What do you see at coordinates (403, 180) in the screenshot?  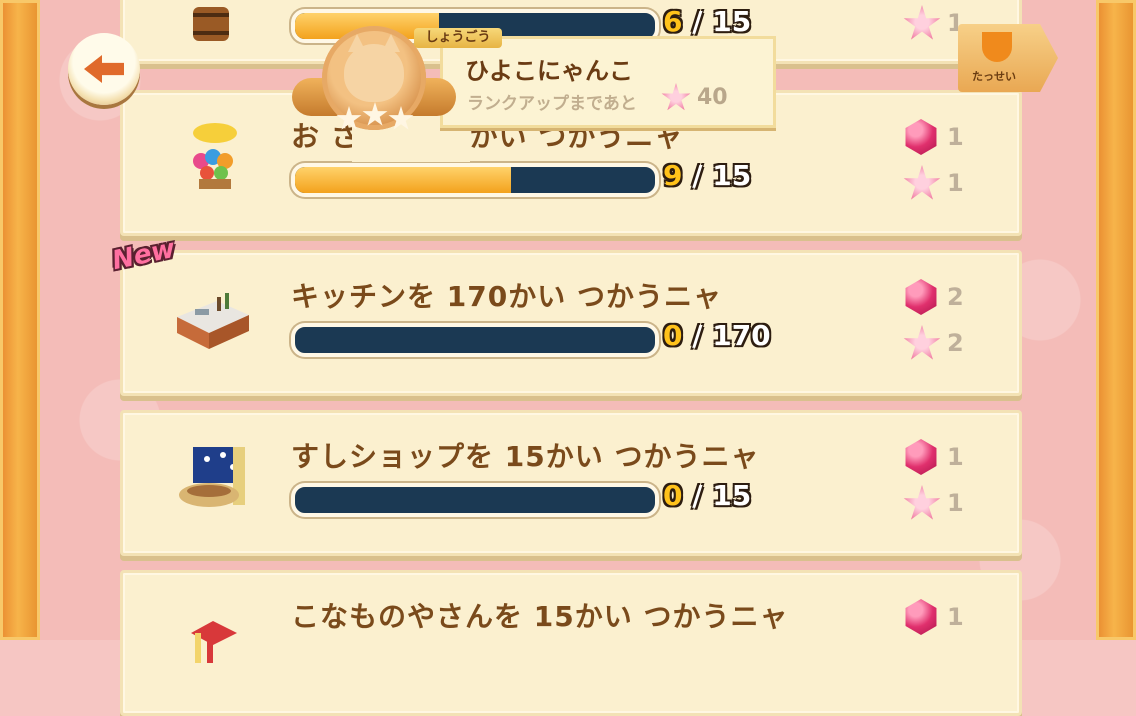 I see `progress-fill` at bounding box center [403, 180].